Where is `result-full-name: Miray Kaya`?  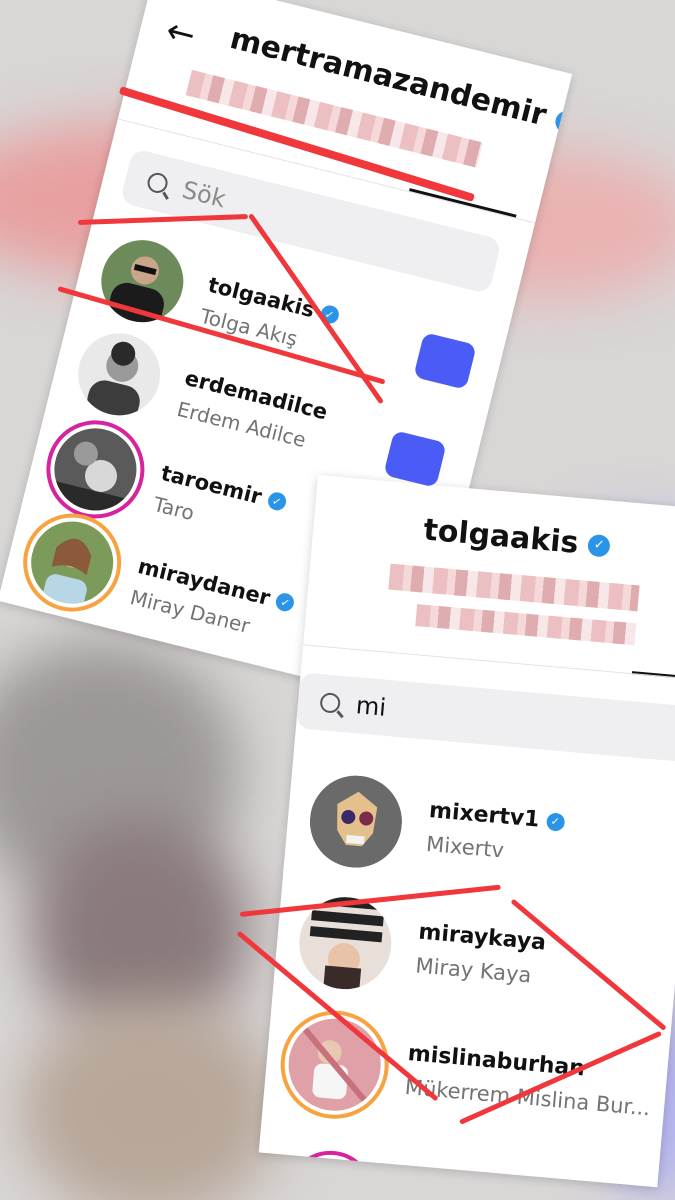
result-full-name: Miray Kaya is located at coordinates (473, 970).